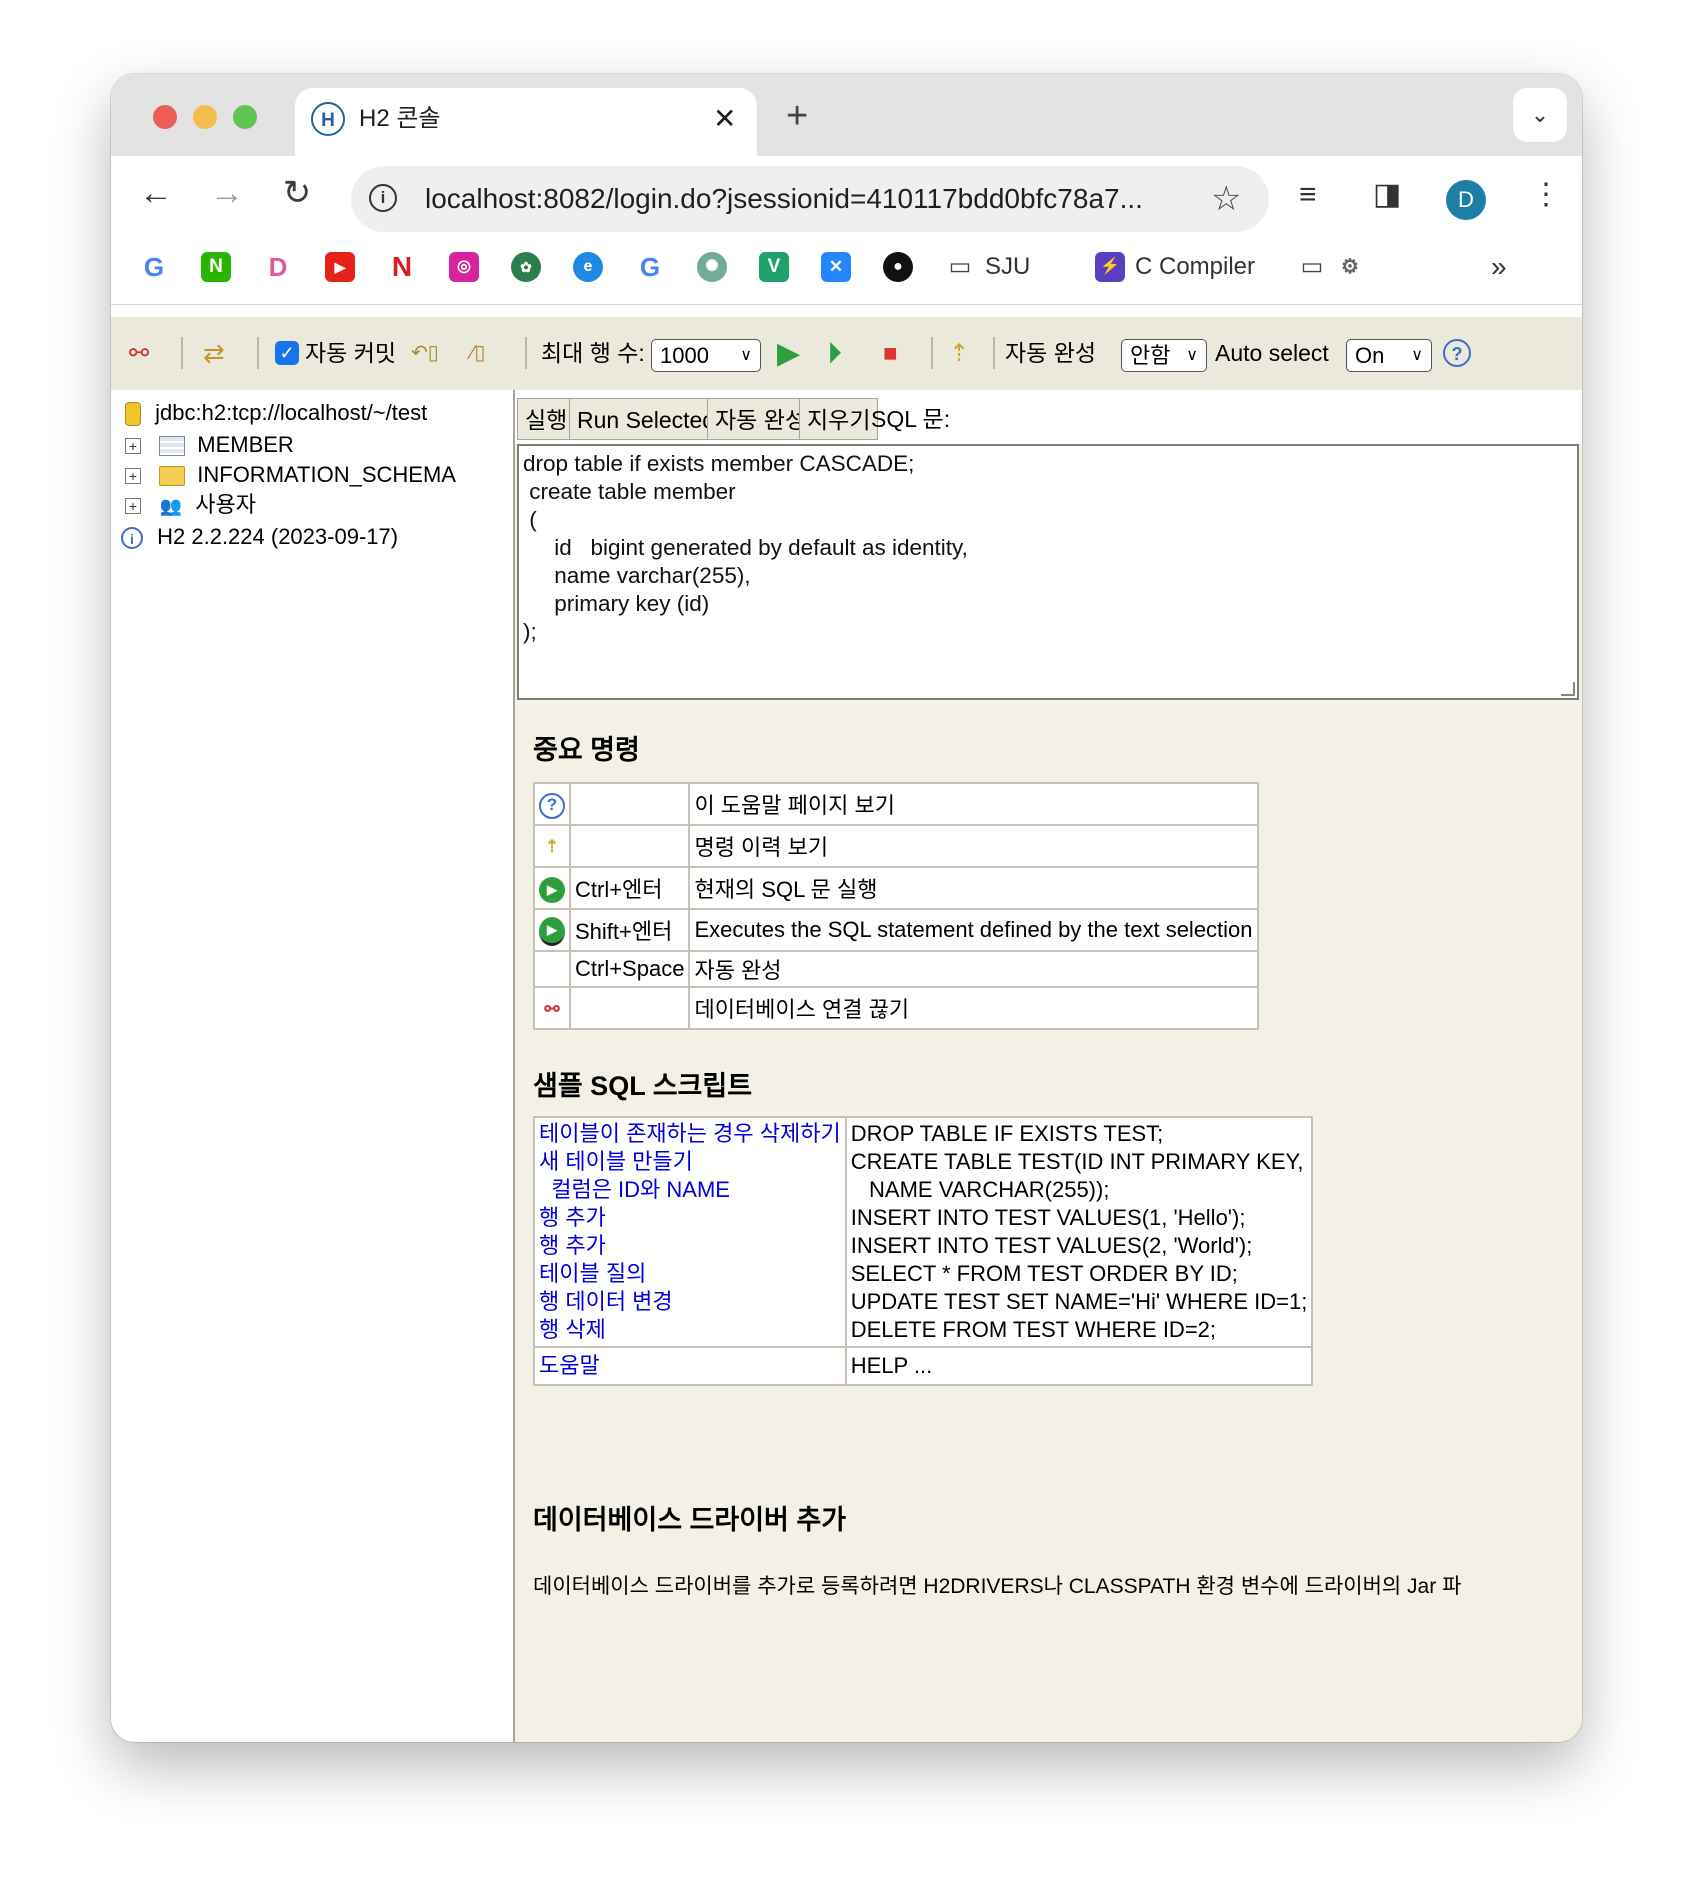 This screenshot has width=1694, height=1890. I want to click on h2-favicon-icon: H, so click(328, 119).